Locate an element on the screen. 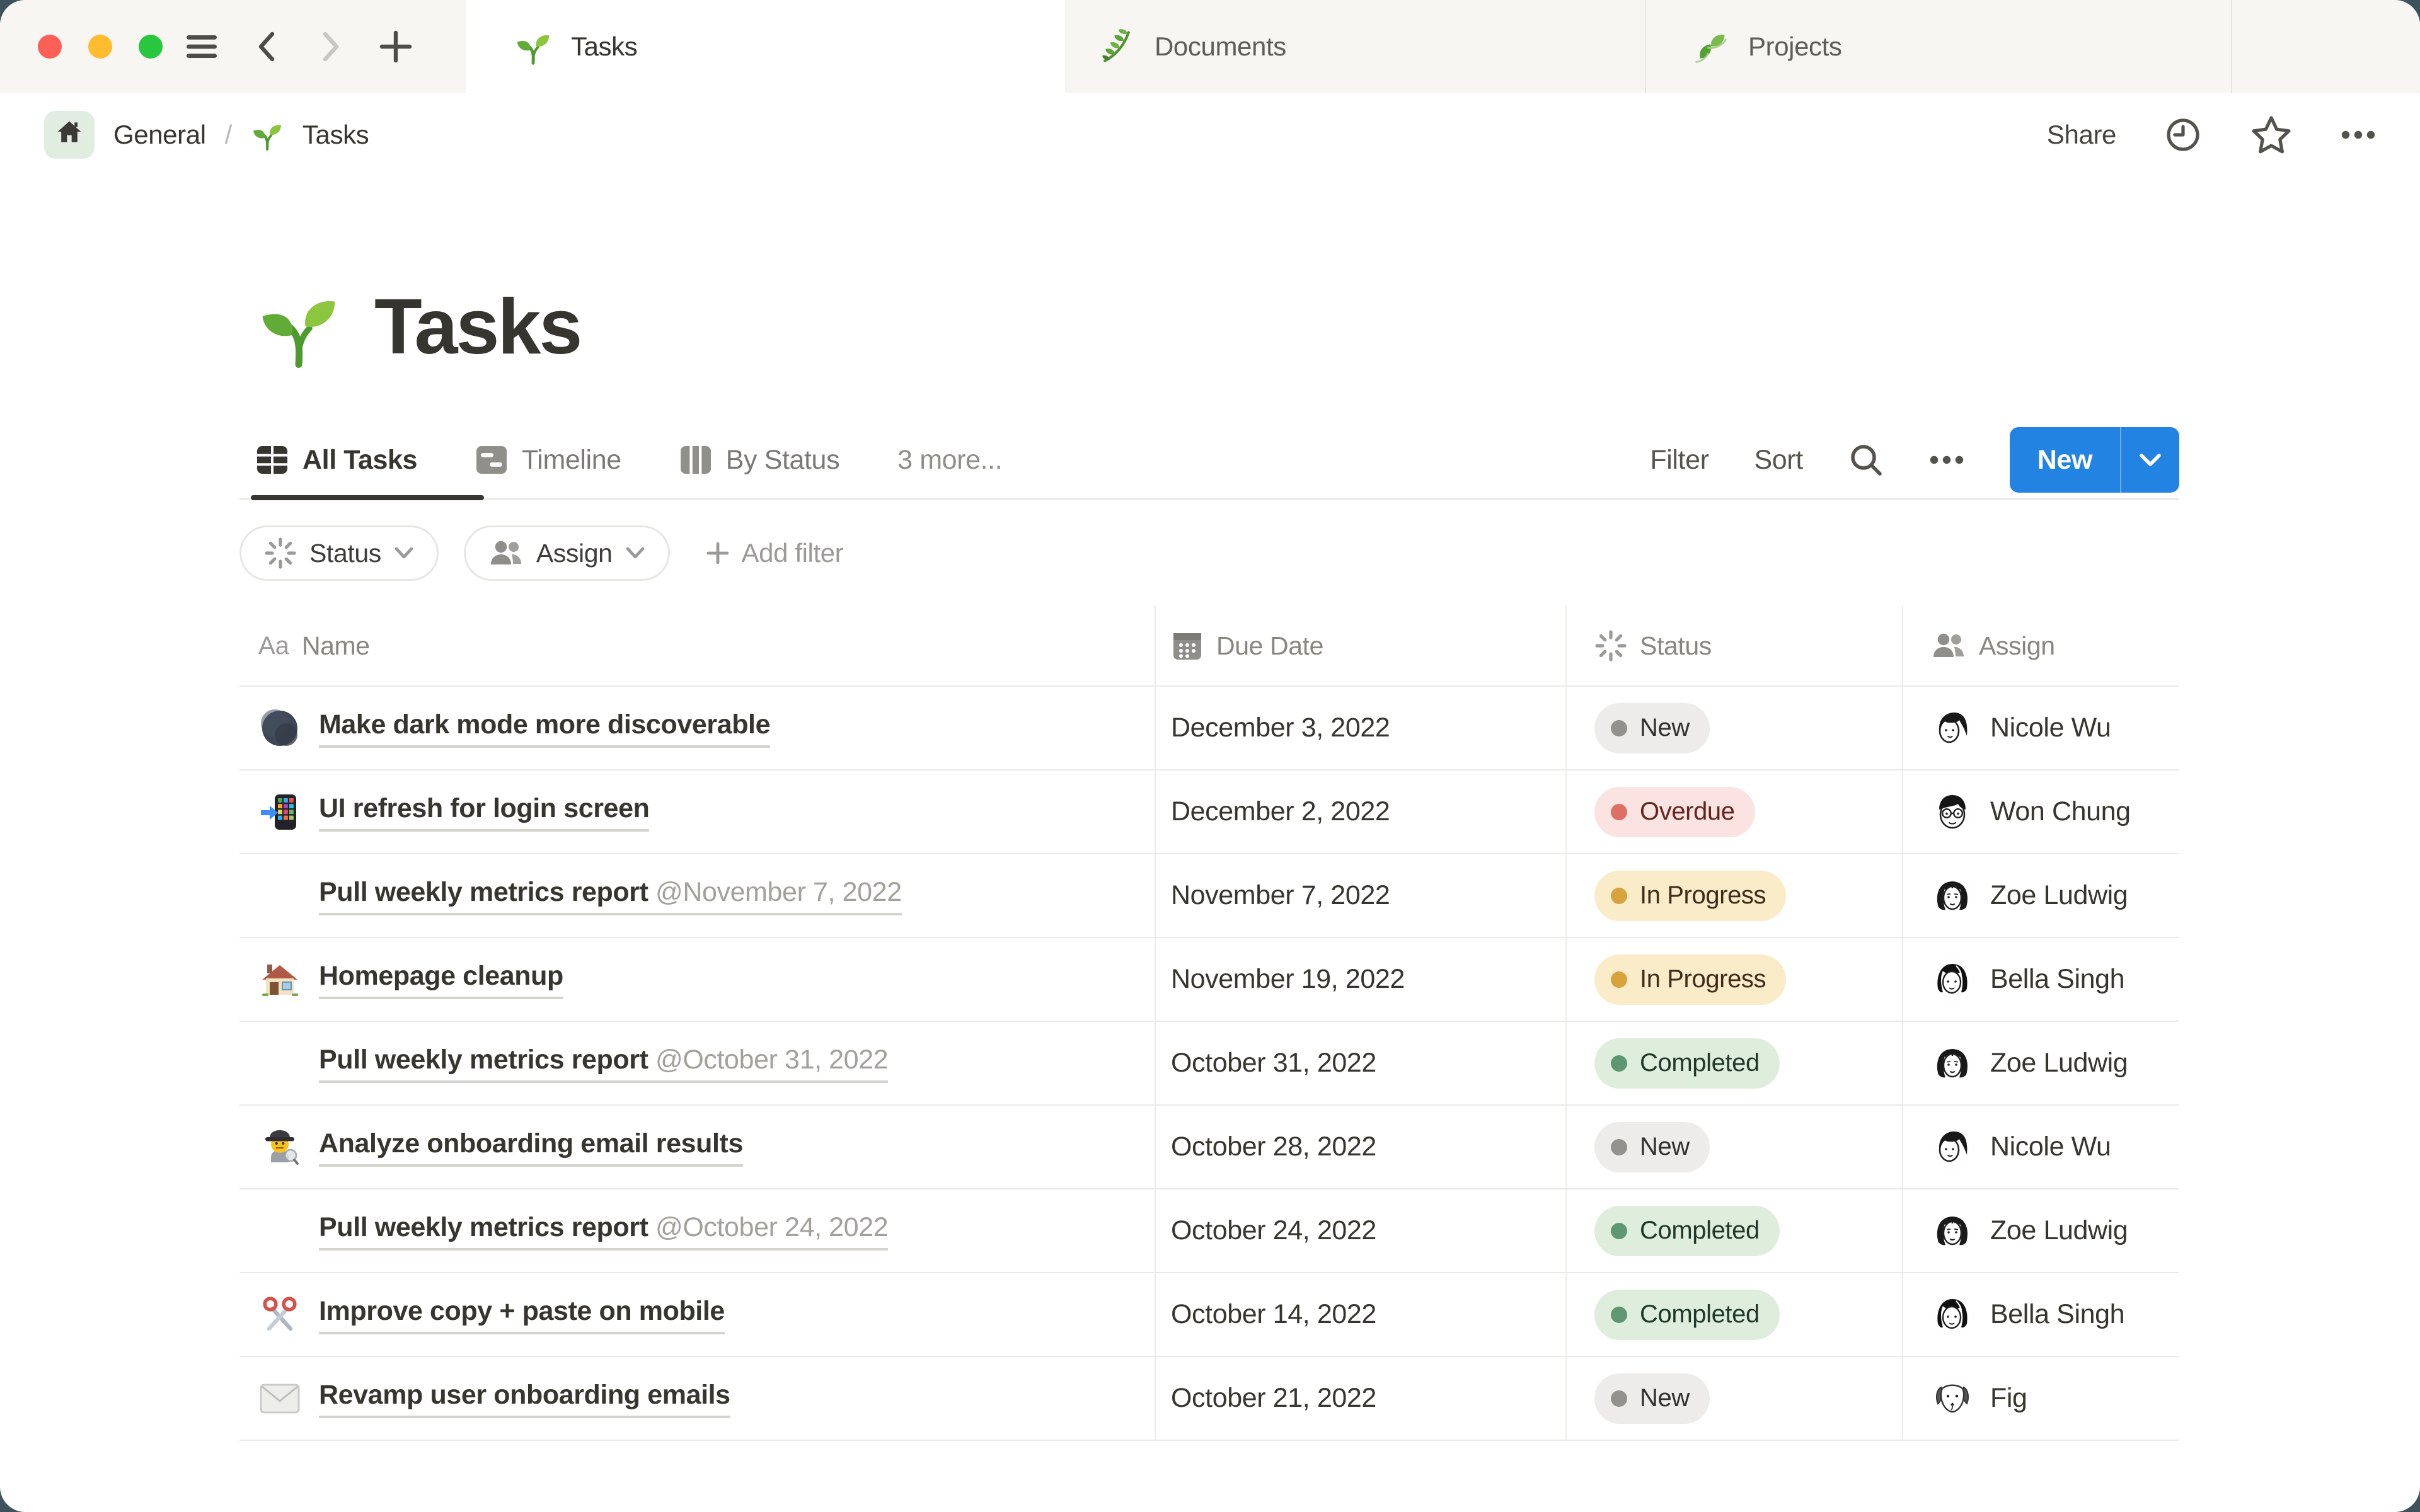  due-date-value: October 31, 2022 is located at coordinates (1273, 1063).